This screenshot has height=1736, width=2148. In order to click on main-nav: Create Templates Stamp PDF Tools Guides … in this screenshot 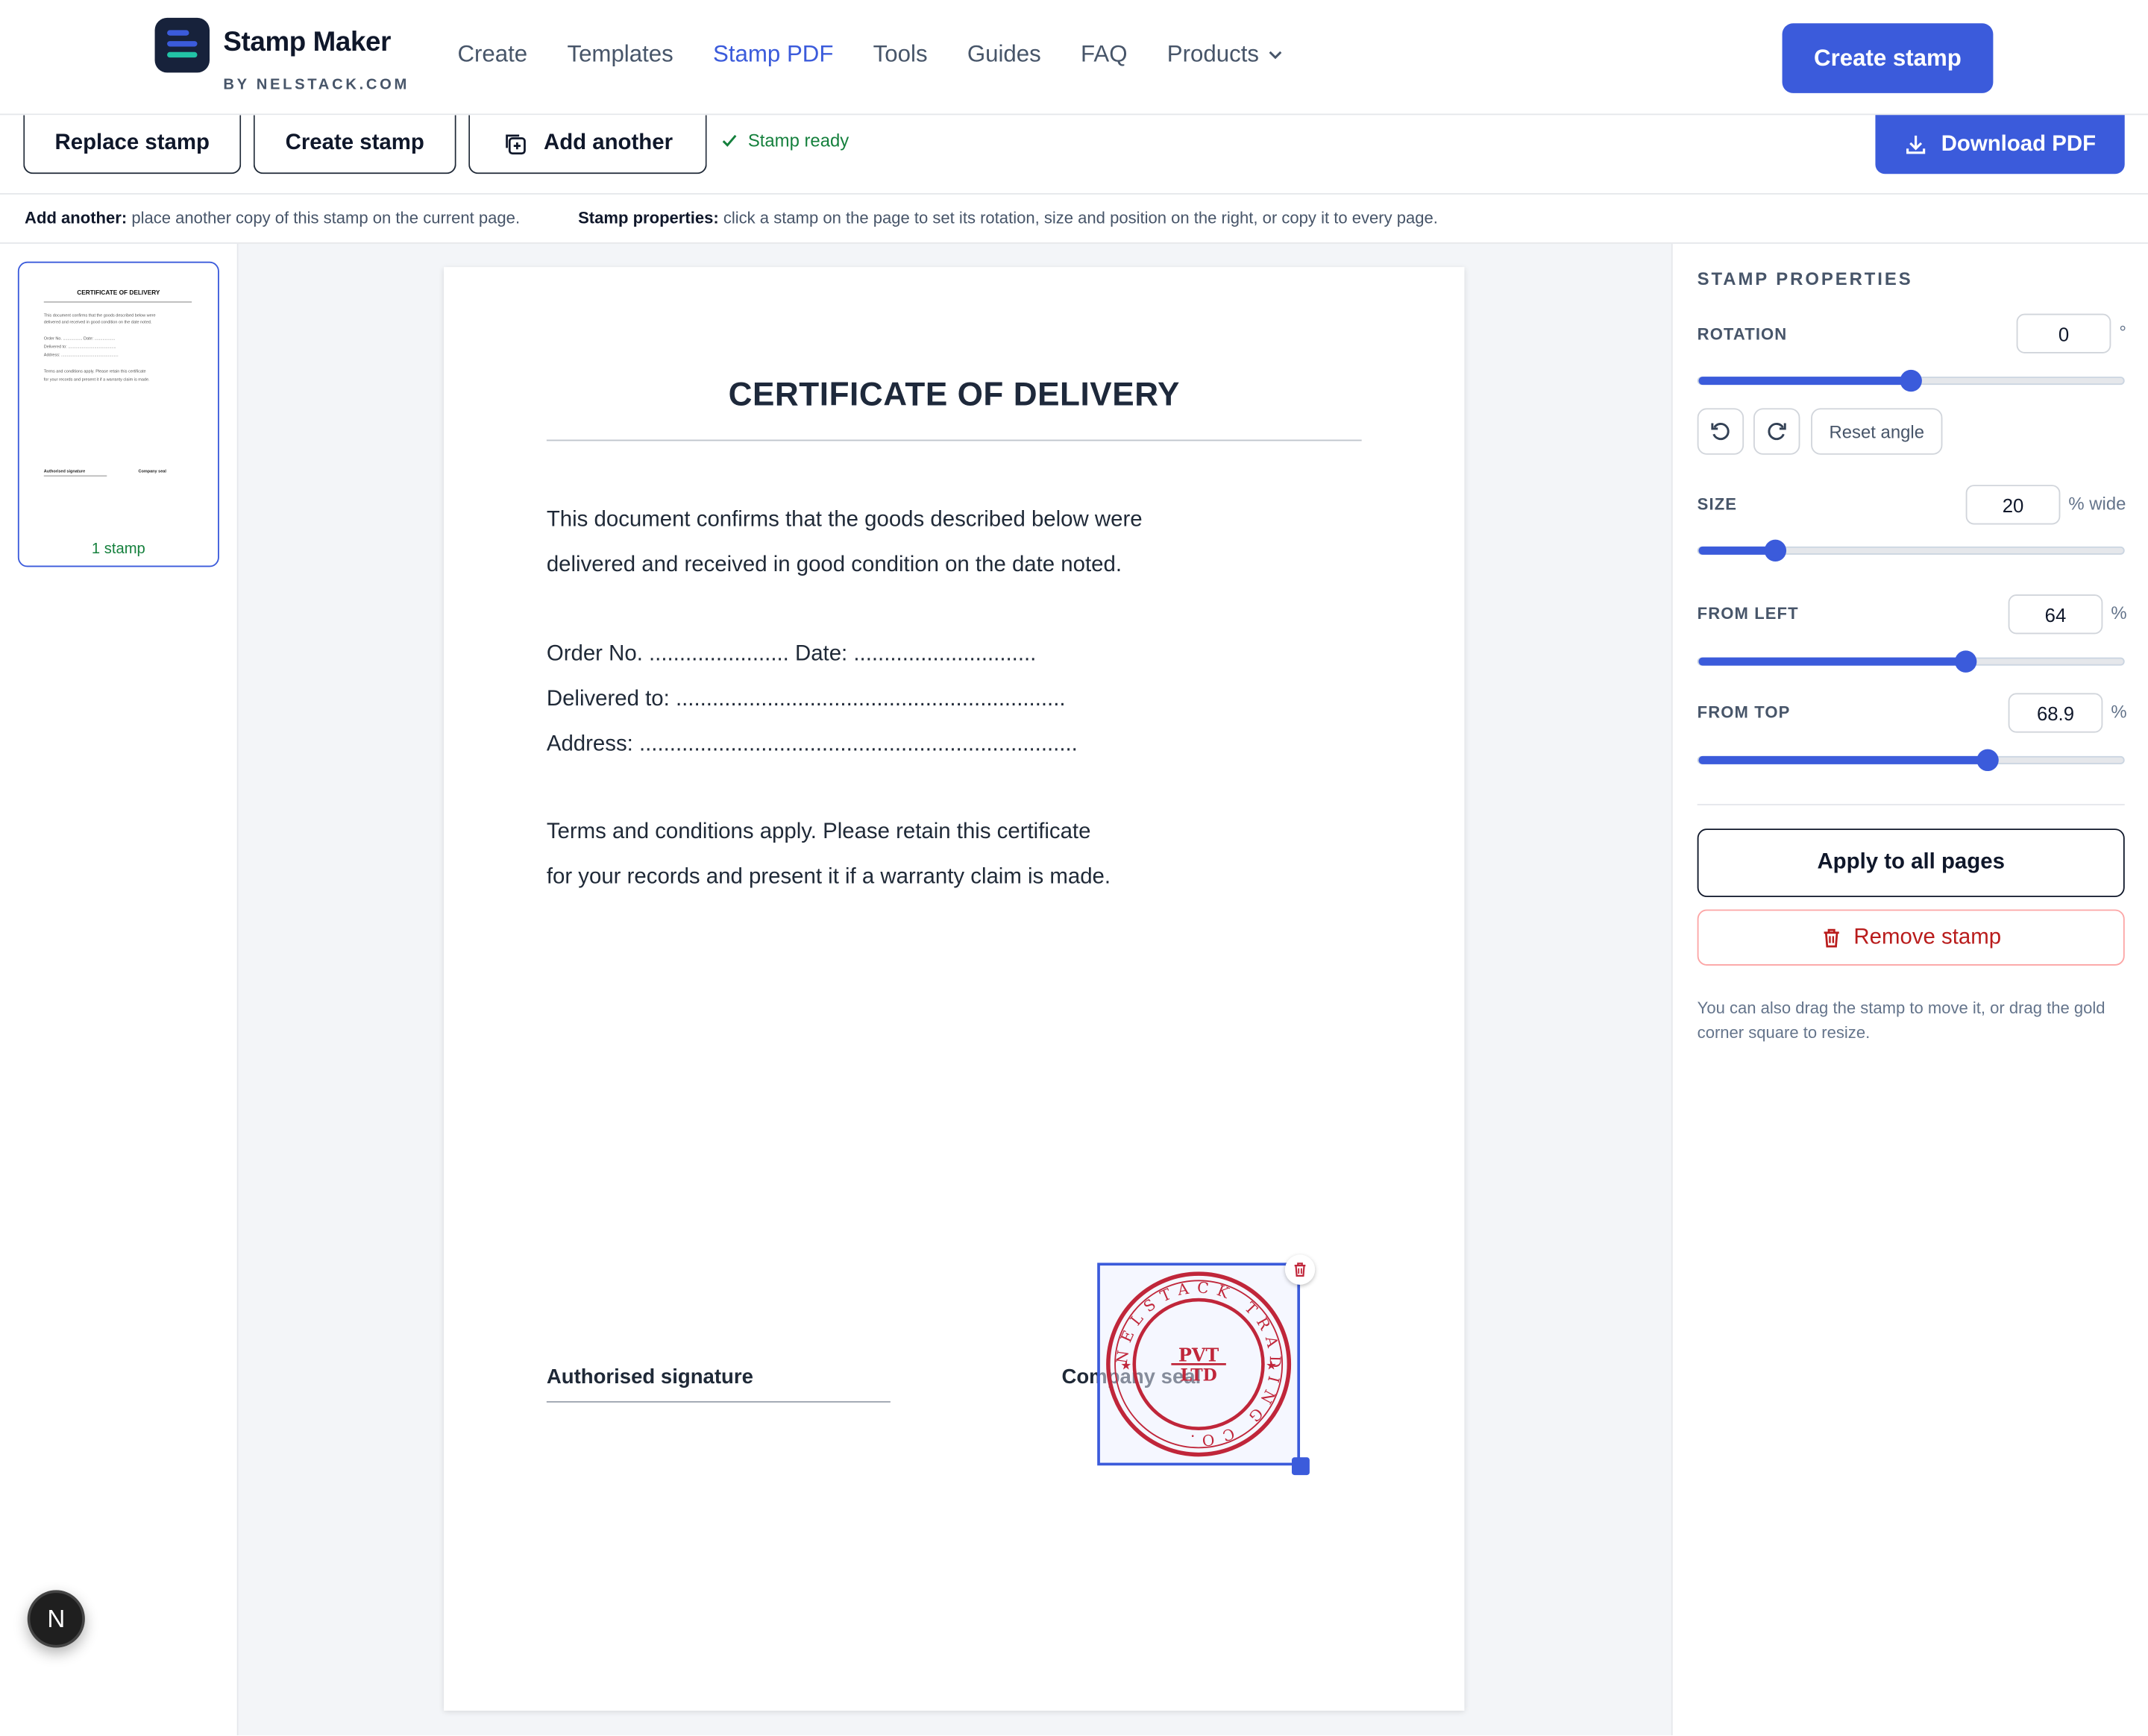, I will do `click(890, 55)`.